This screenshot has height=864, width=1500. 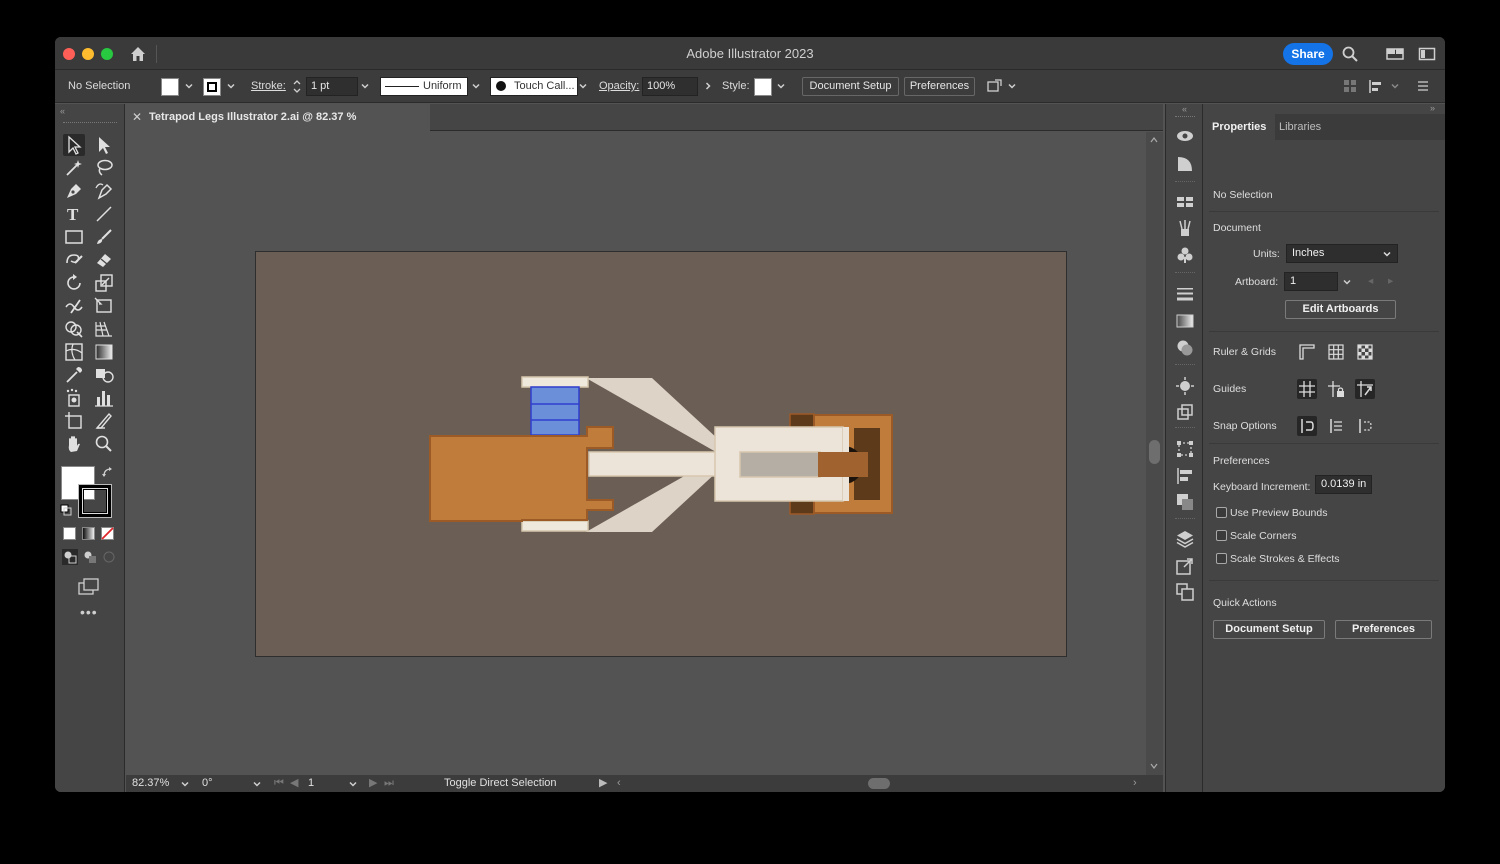 I want to click on scale-strokes-effects-checkbox, so click(x=1221, y=558).